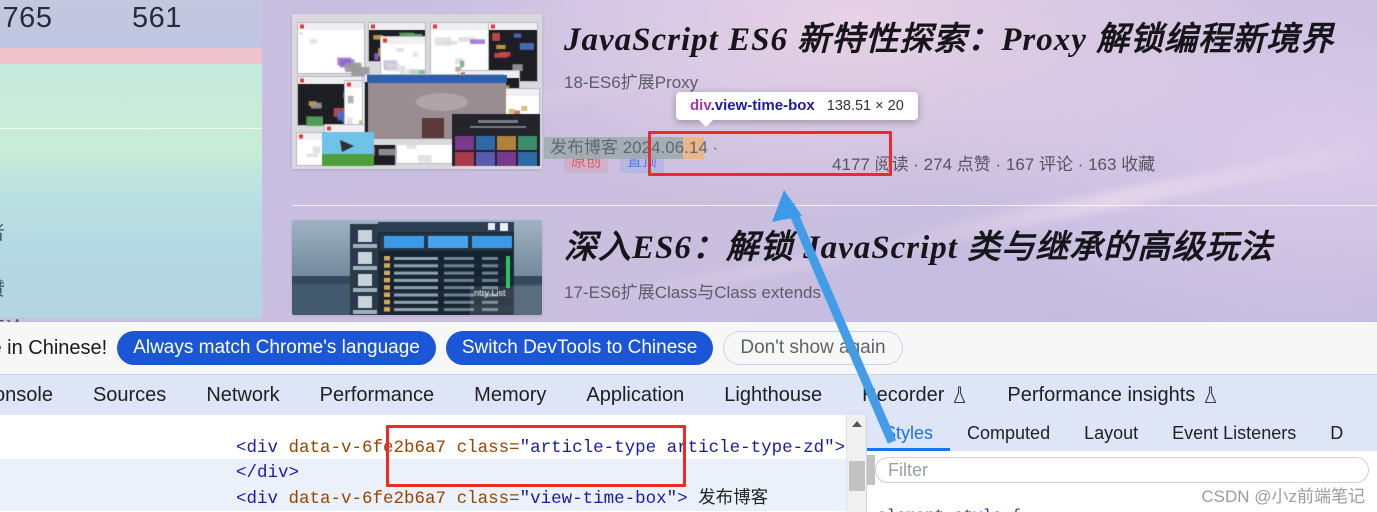 Image resolution: width=1377 pixels, height=512 pixels. I want to click on tab-event-listeners: Event Listeners, so click(1234, 433).